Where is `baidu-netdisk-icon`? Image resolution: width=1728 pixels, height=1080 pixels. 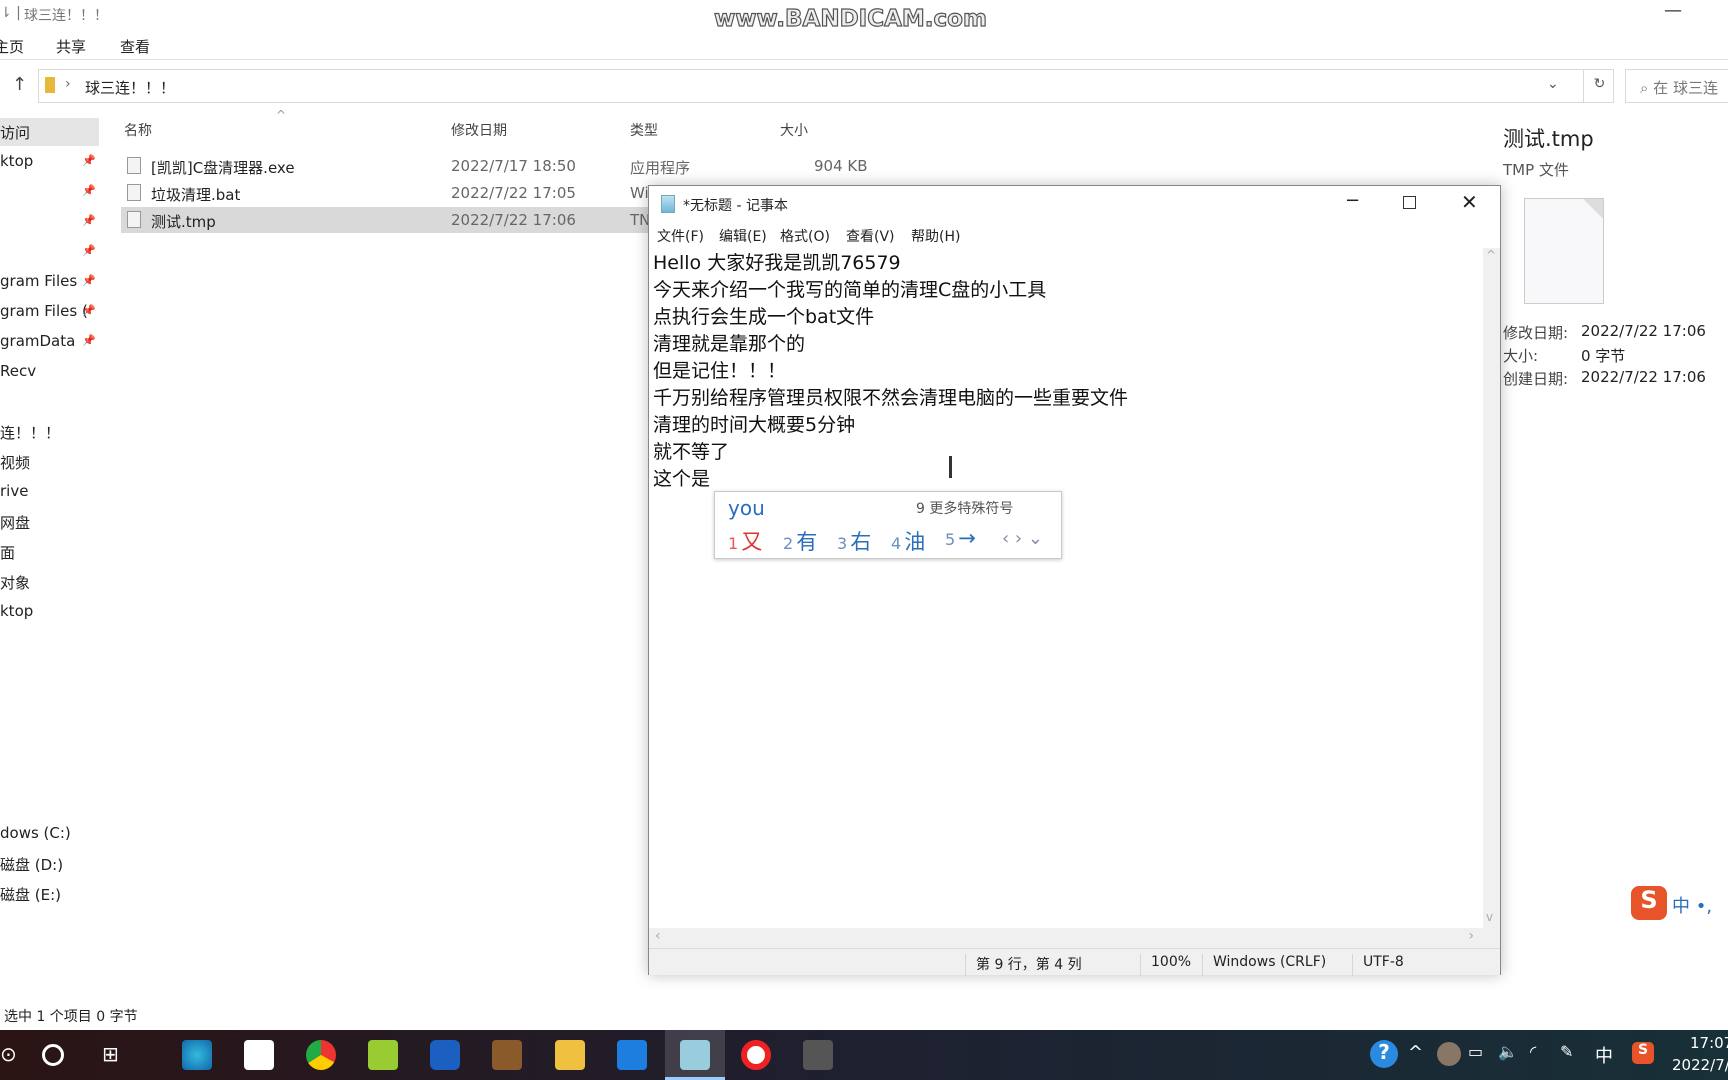
baidu-netdisk-icon is located at coordinates (259, 1055).